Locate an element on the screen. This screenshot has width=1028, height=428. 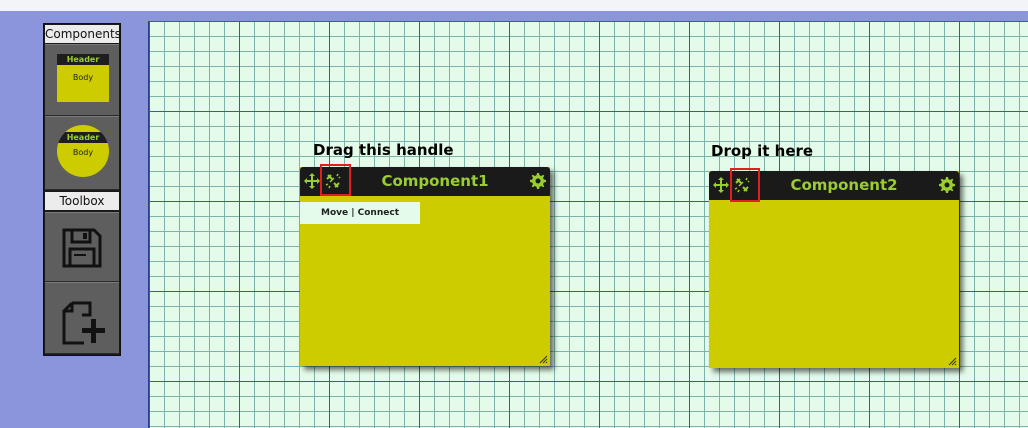
circle-preview-body: Body is located at coordinates (83, 152).